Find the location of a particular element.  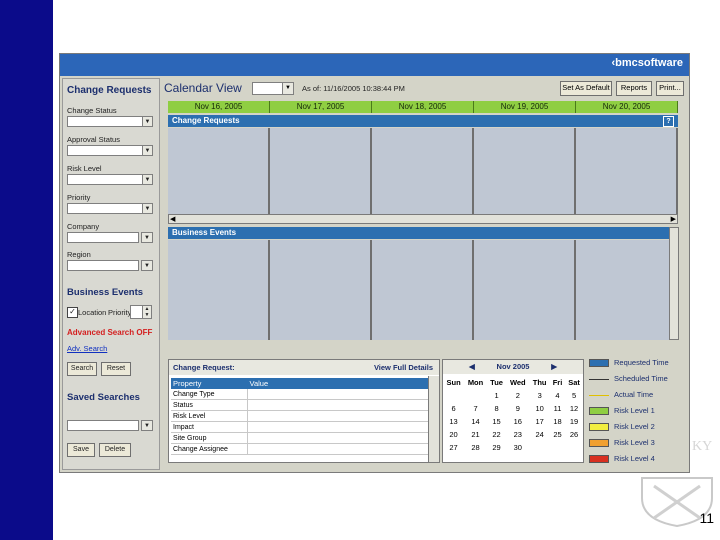

saved-search-dropdown-button: ▼ is located at coordinates (147, 425).